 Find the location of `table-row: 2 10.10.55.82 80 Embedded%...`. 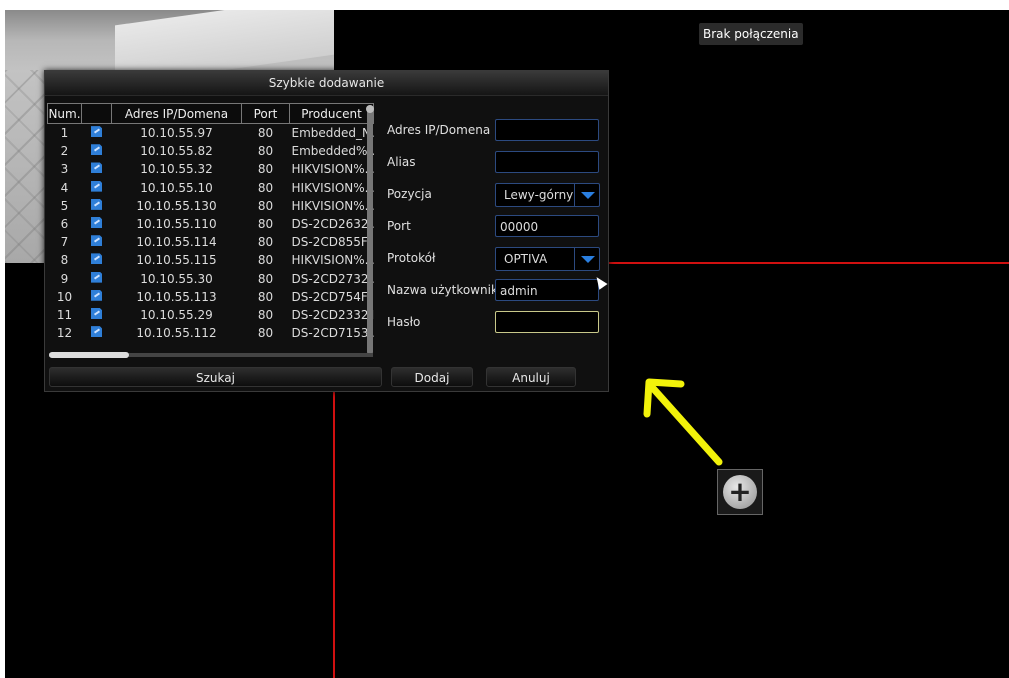

table-row: 2 10.10.55.82 80 Embedded%... is located at coordinates (211, 151).